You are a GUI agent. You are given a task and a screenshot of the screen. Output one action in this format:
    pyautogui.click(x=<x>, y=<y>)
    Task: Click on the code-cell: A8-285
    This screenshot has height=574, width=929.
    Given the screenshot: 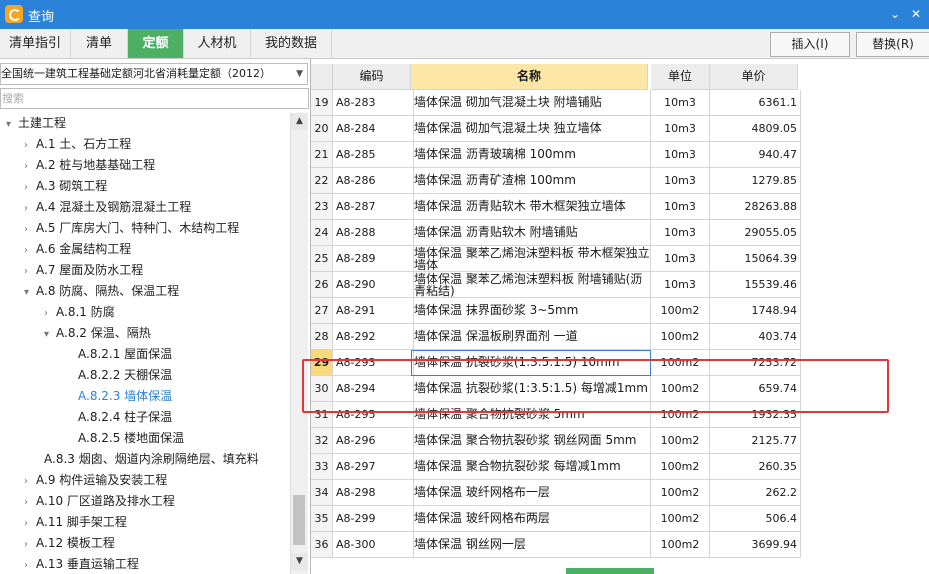 What is the action you would take?
    pyautogui.click(x=373, y=155)
    